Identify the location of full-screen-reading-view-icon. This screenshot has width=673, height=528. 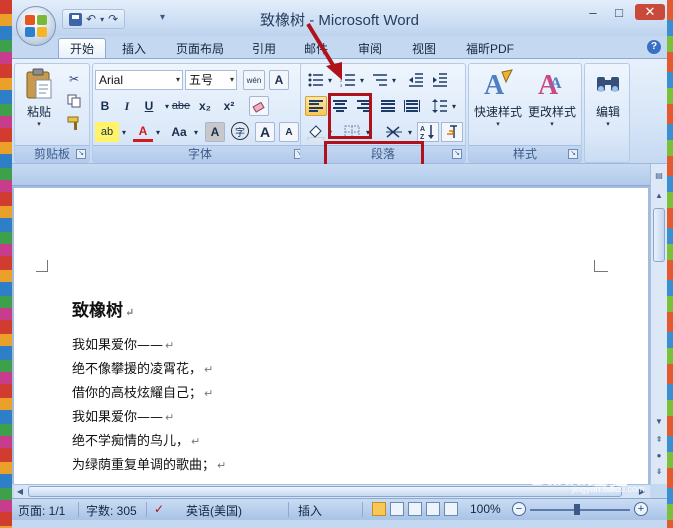
(397, 509).